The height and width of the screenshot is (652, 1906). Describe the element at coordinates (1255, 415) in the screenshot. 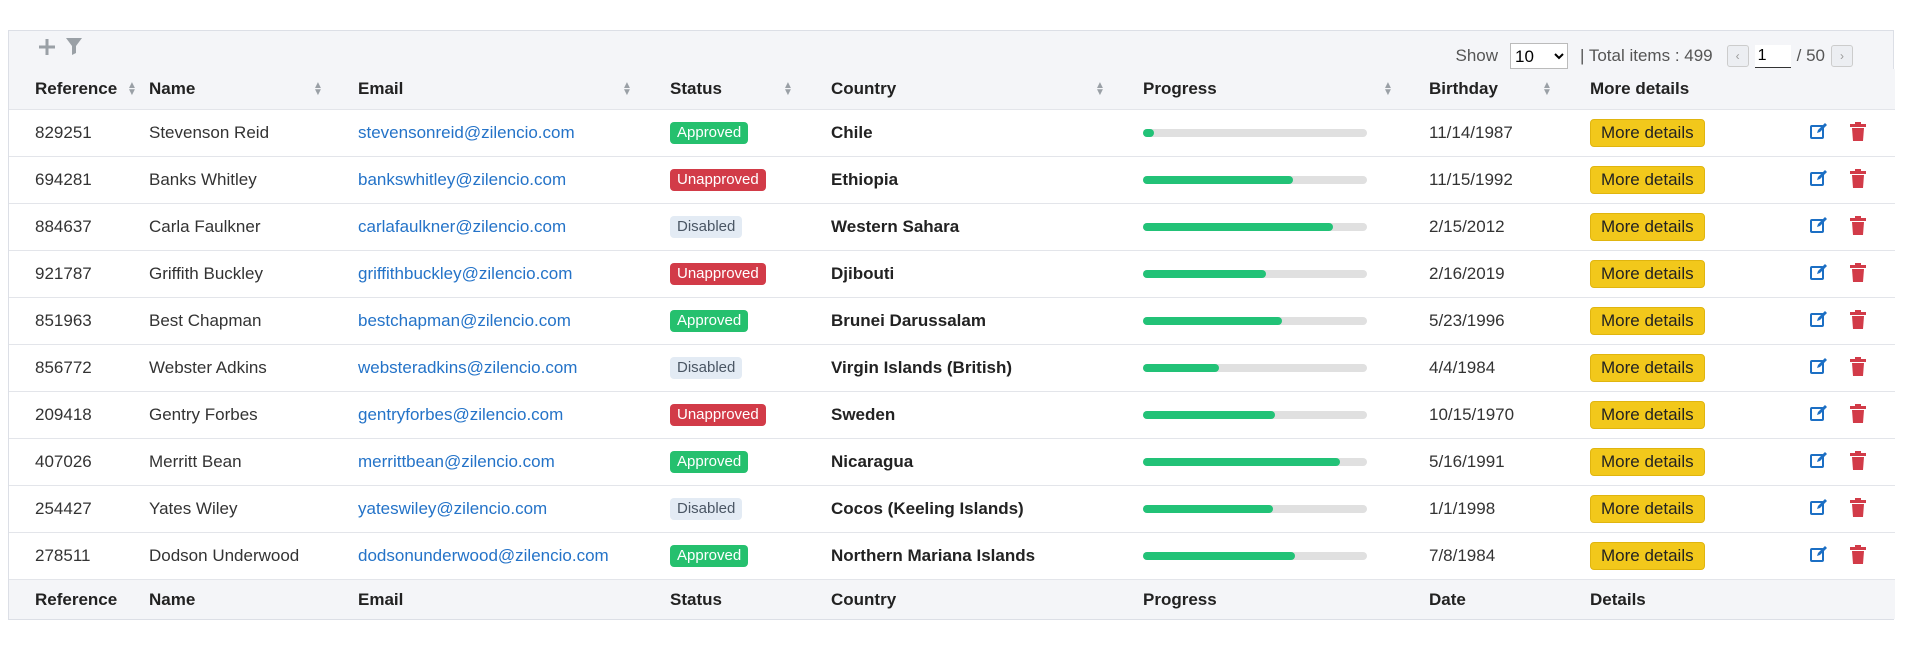

I see `progress-bar` at that location.